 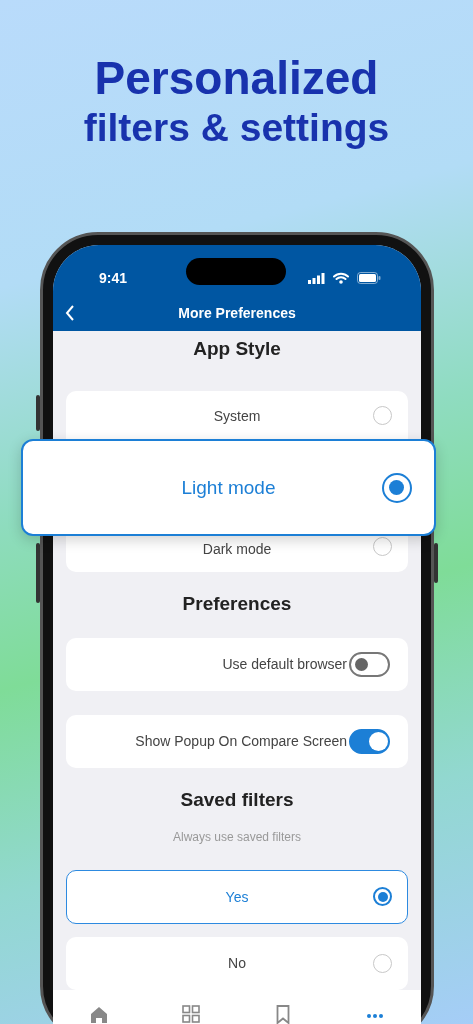 I want to click on setting-label: Use default browser, so click(x=284, y=664).